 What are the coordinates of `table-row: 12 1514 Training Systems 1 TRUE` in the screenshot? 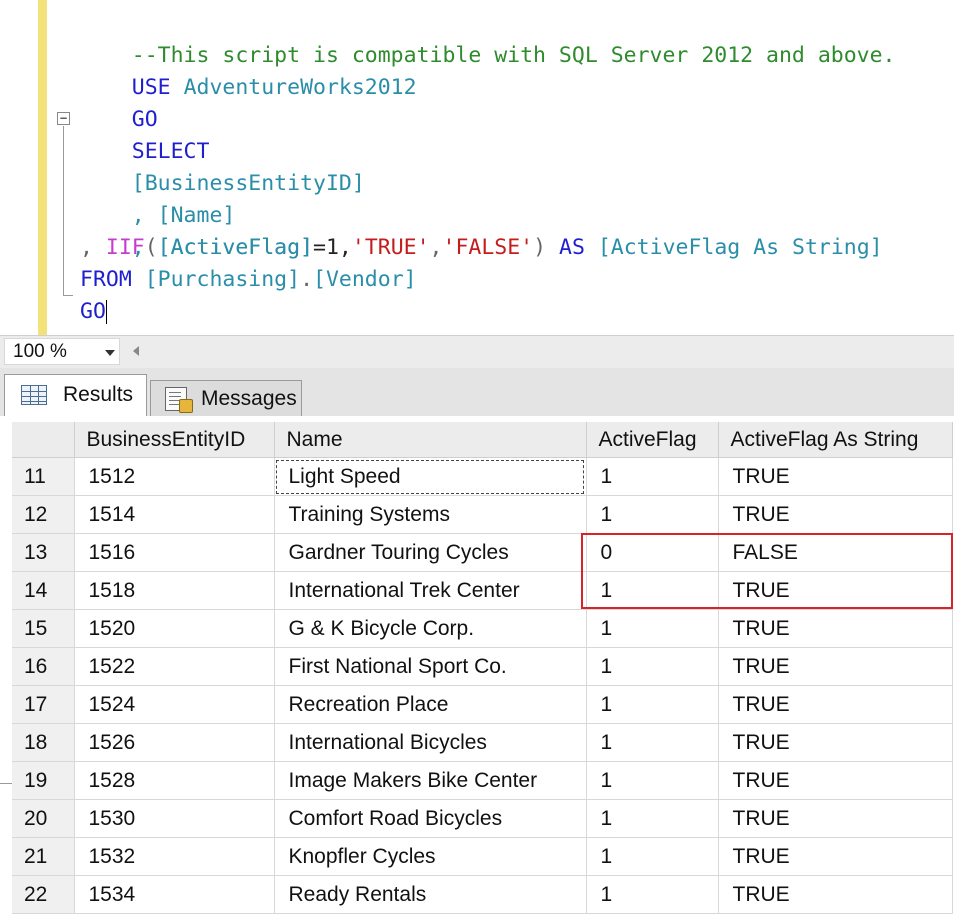 It's located at (482, 514).